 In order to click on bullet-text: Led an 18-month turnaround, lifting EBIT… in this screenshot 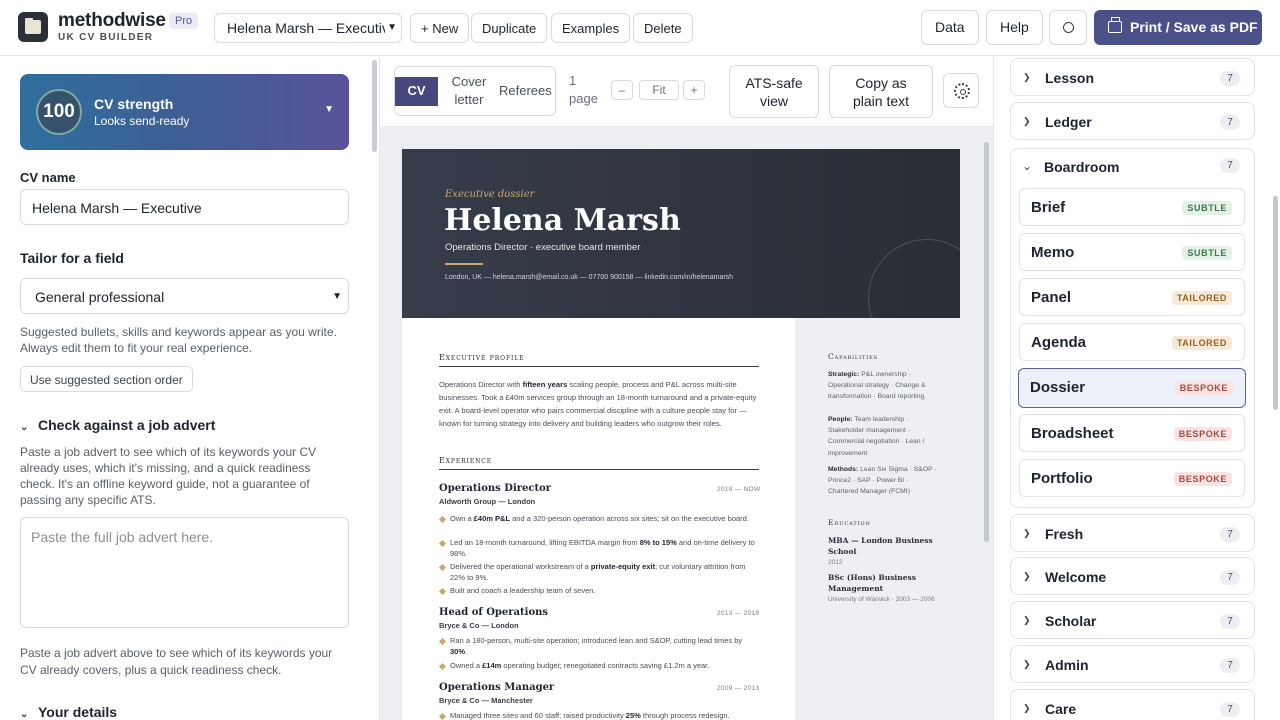, I will do `click(545, 542)`.